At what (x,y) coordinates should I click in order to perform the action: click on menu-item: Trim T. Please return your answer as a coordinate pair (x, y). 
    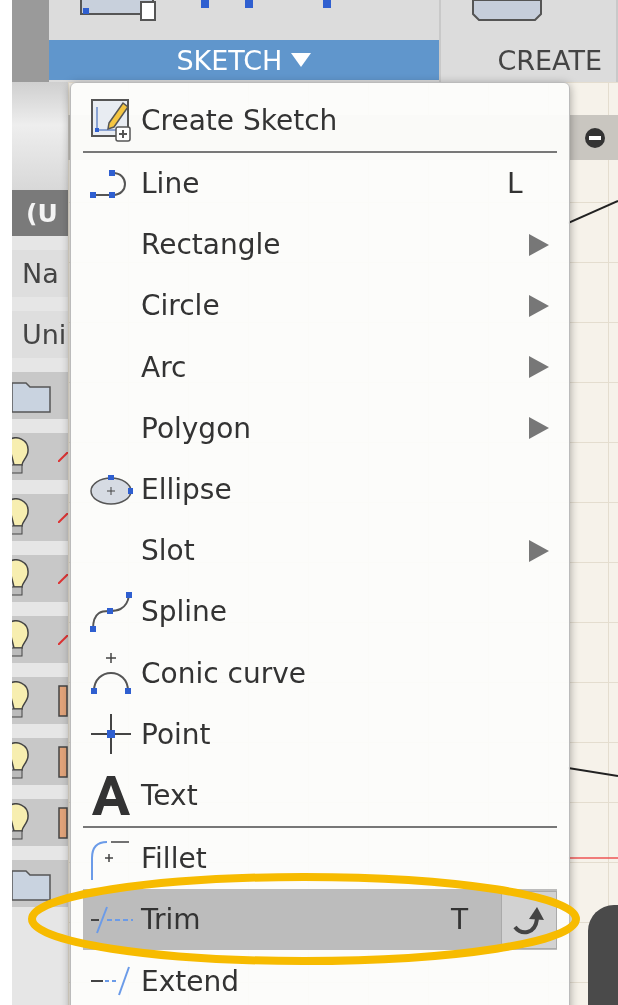
    Looking at the image, I should click on (320, 920).